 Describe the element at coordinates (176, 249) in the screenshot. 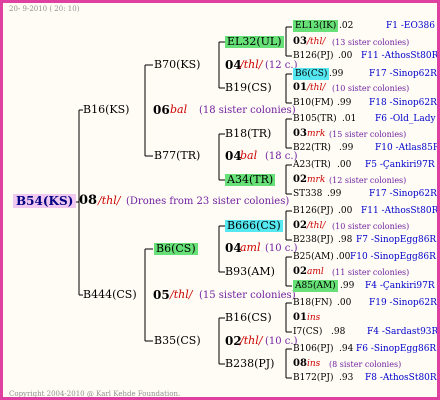

I see `gen2-node: B6(CS)` at that location.